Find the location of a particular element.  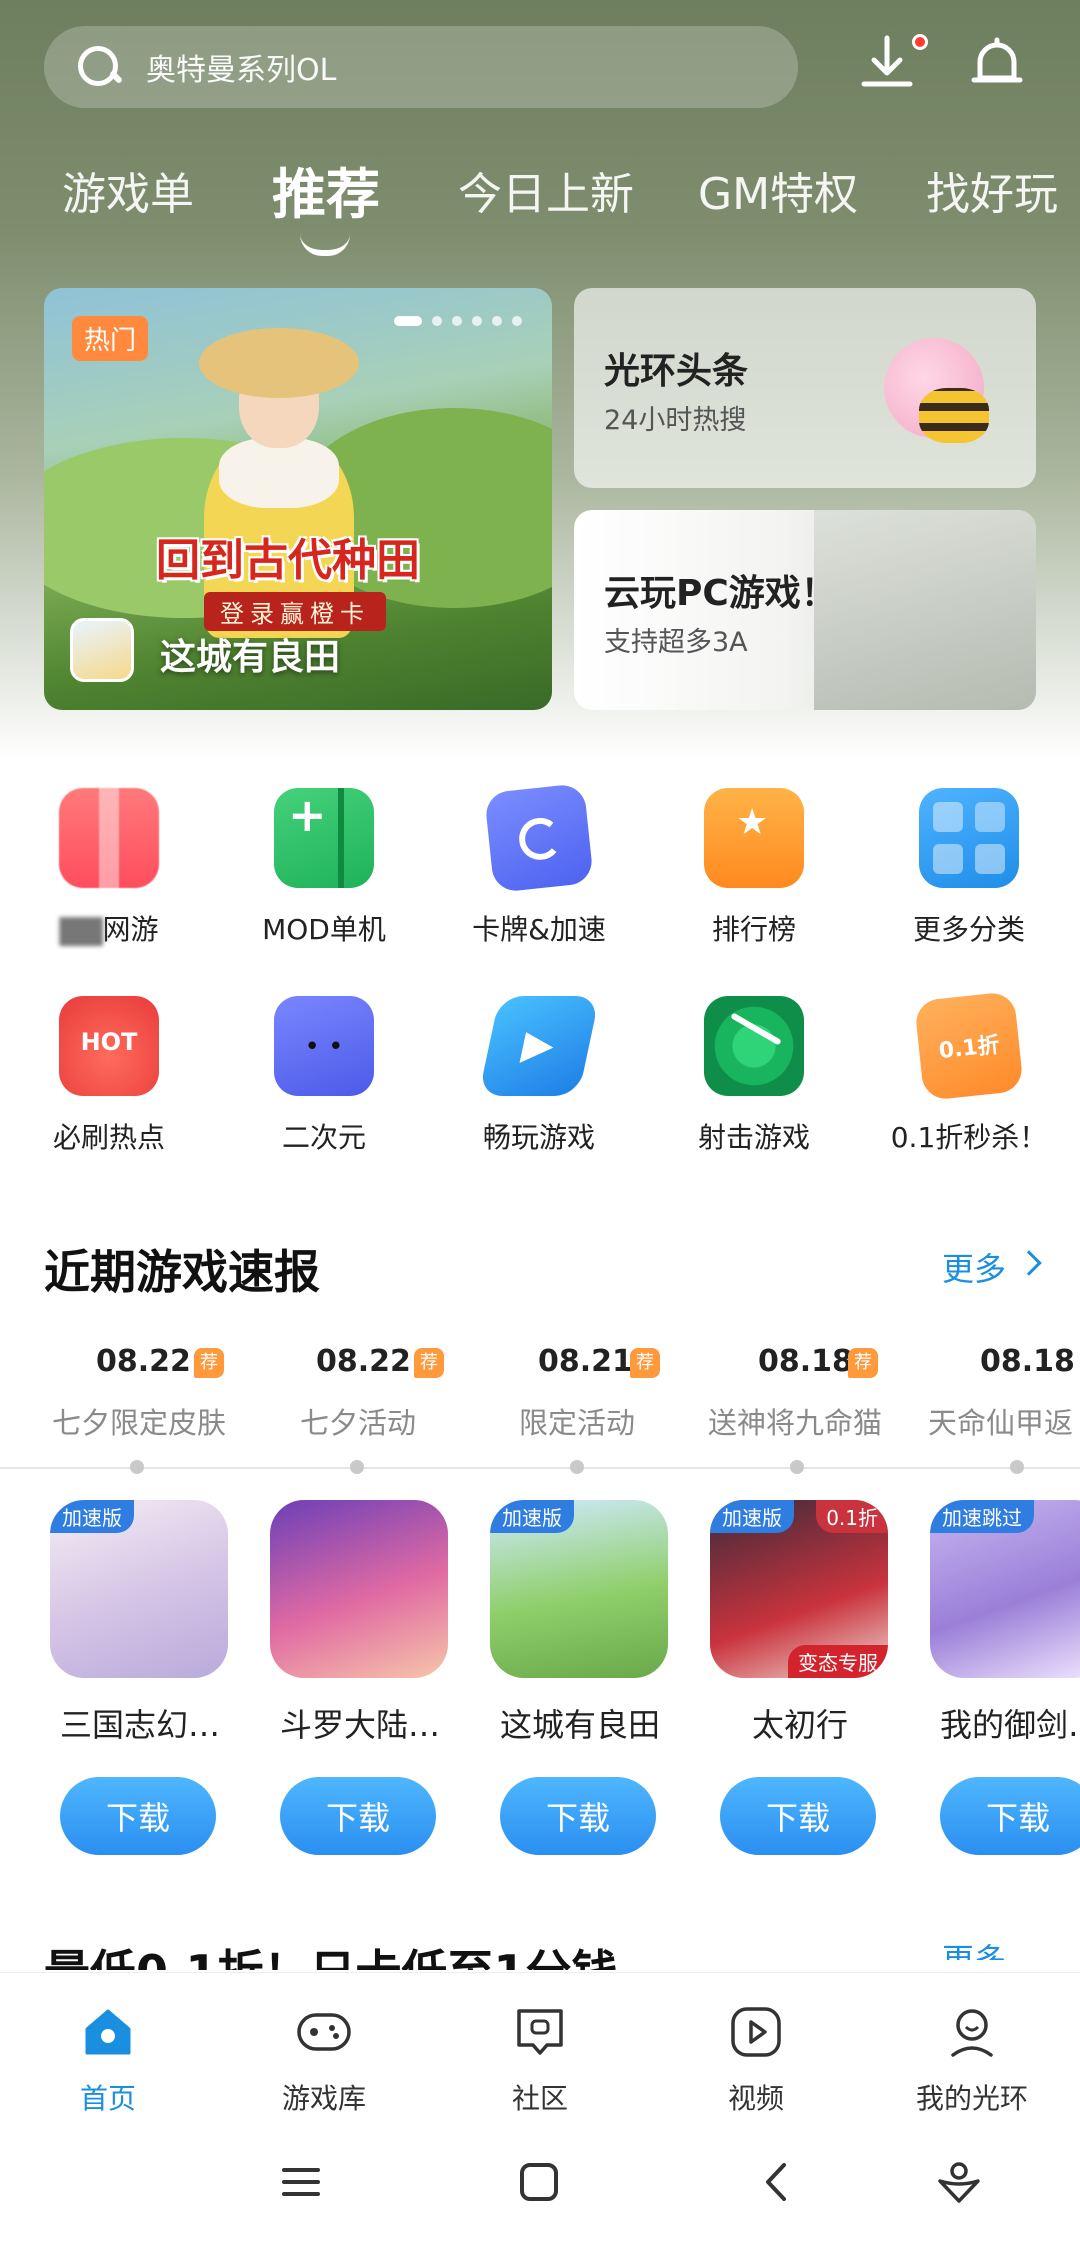

category-free-play: 畅玩游戏 is located at coordinates (539, 1076).